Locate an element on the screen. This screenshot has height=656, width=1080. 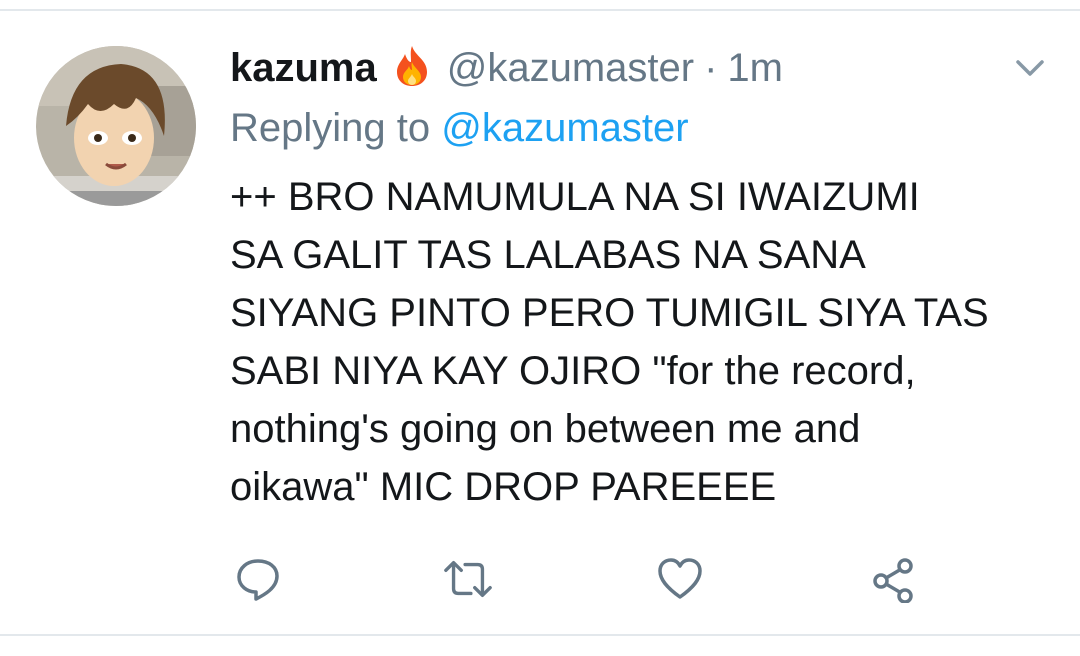
retweet-icon is located at coordinates (468, 579).